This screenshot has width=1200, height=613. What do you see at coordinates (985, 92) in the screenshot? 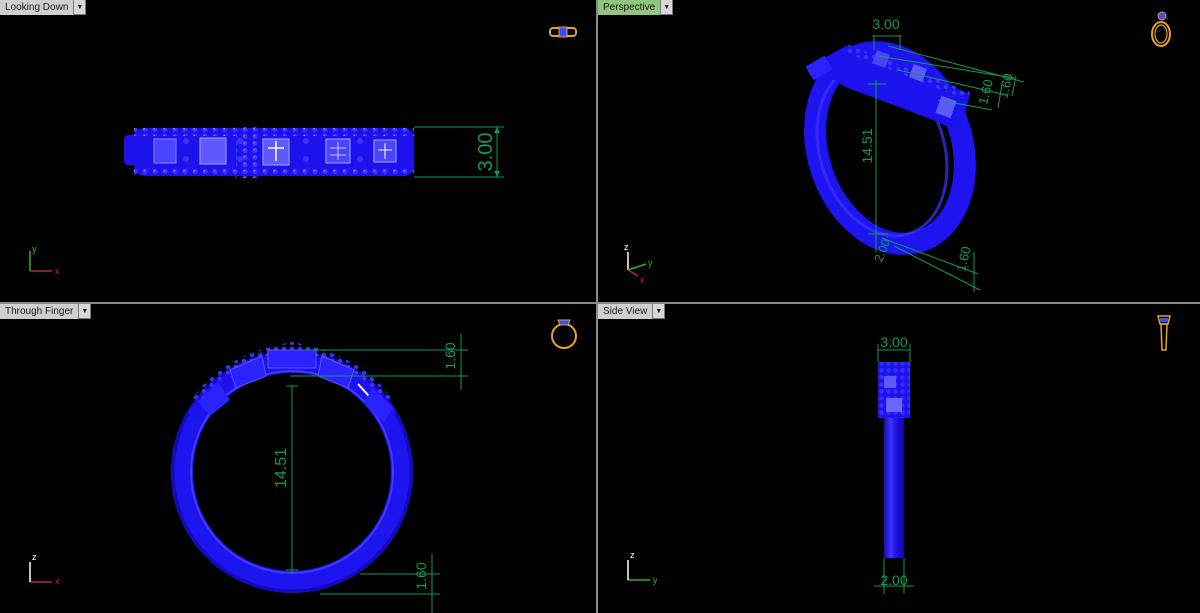
I see `dimension-thickness-a-label: 1.60` at bounding box center [985, 92].